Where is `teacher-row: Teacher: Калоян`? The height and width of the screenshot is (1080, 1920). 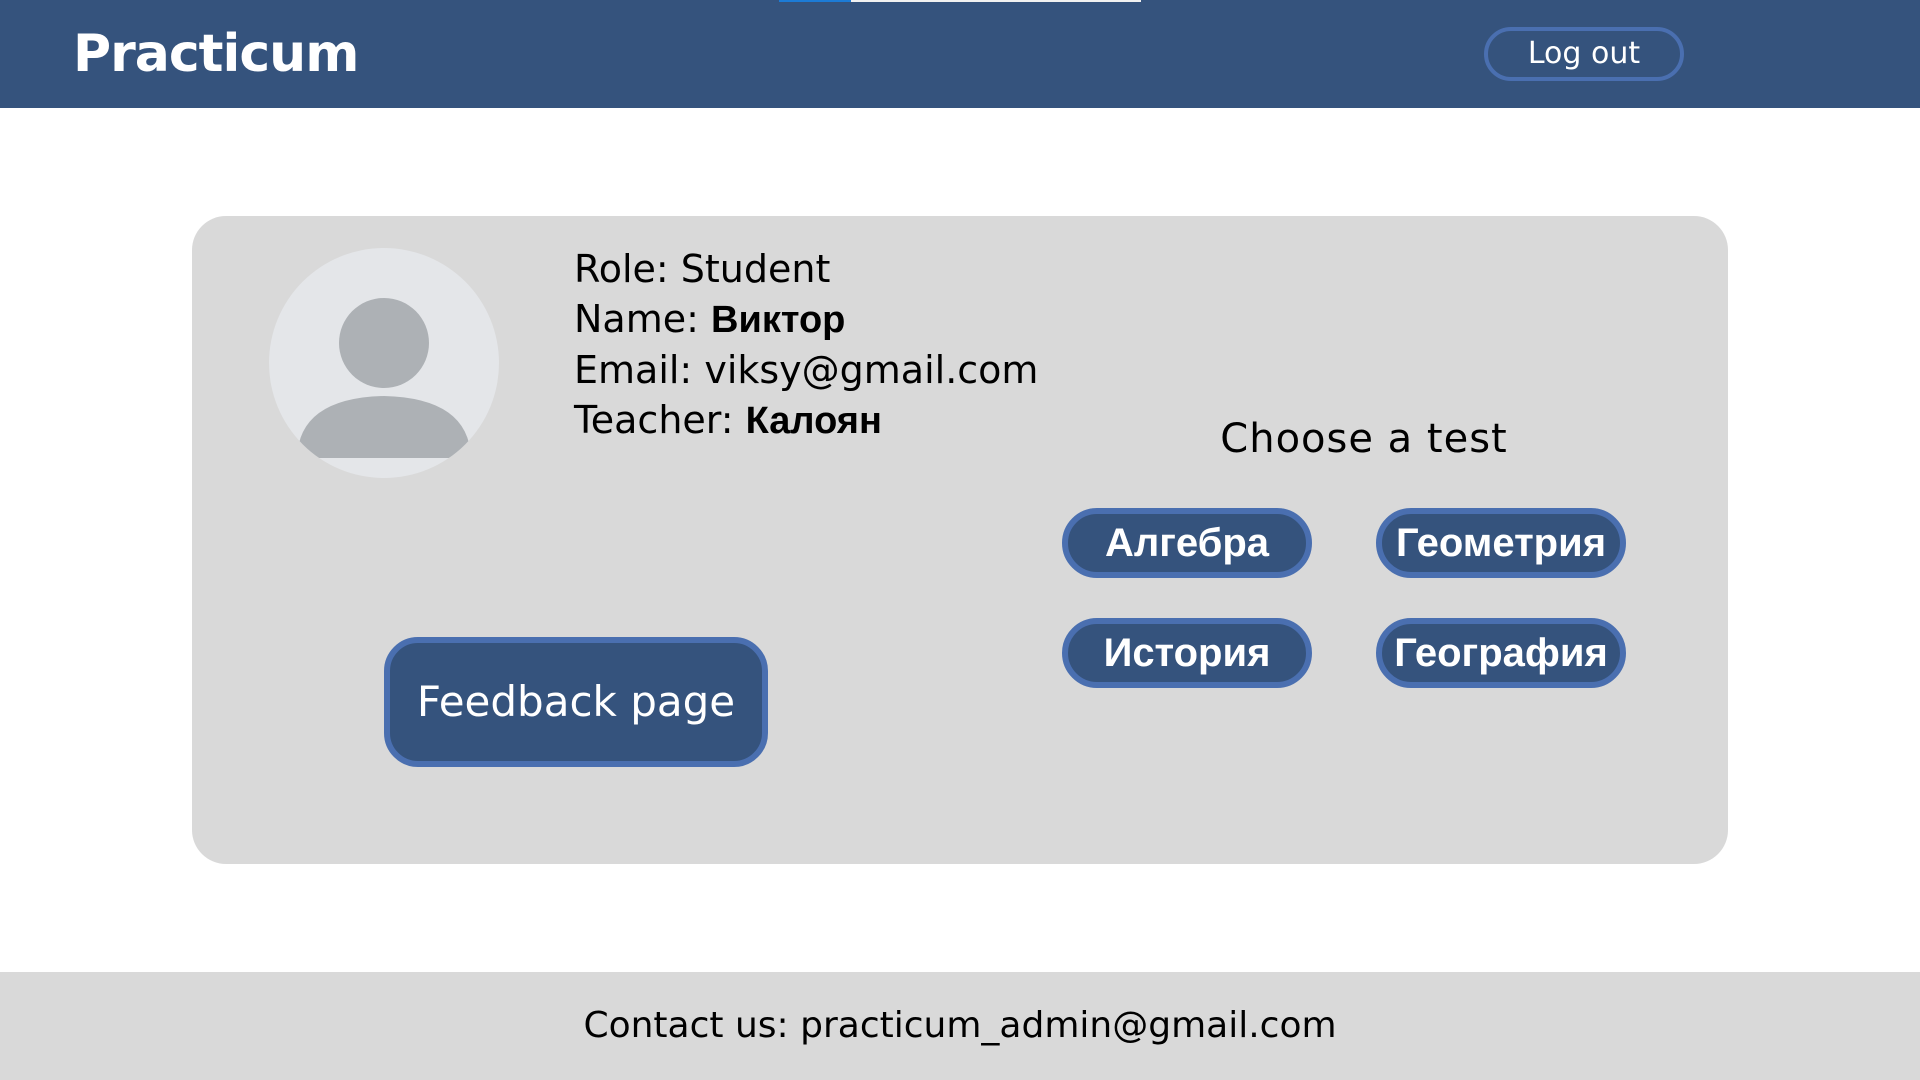 teacher-row: Teacher: Калоян is located at coordinates (806, 420).